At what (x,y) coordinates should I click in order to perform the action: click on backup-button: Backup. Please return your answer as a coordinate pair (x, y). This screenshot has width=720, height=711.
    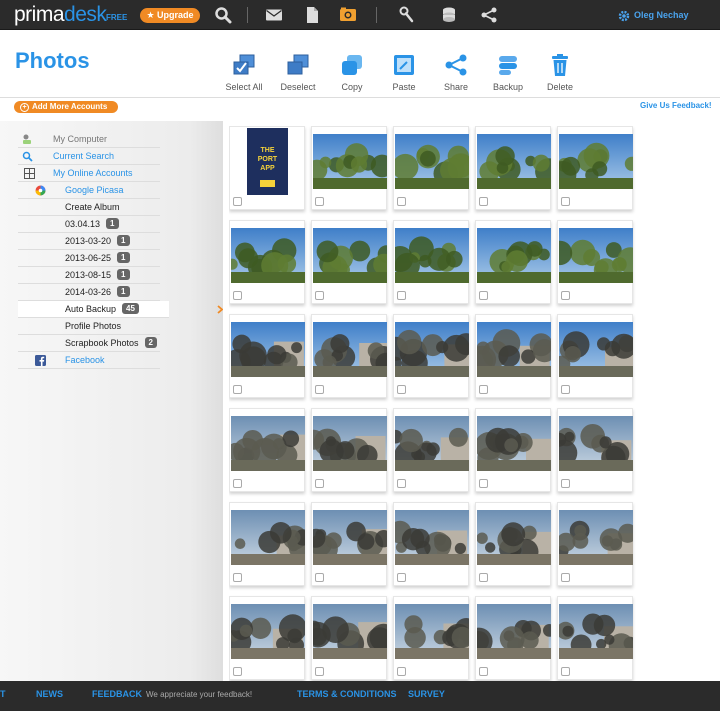
    Looking at the image, I should click on (508, 72).